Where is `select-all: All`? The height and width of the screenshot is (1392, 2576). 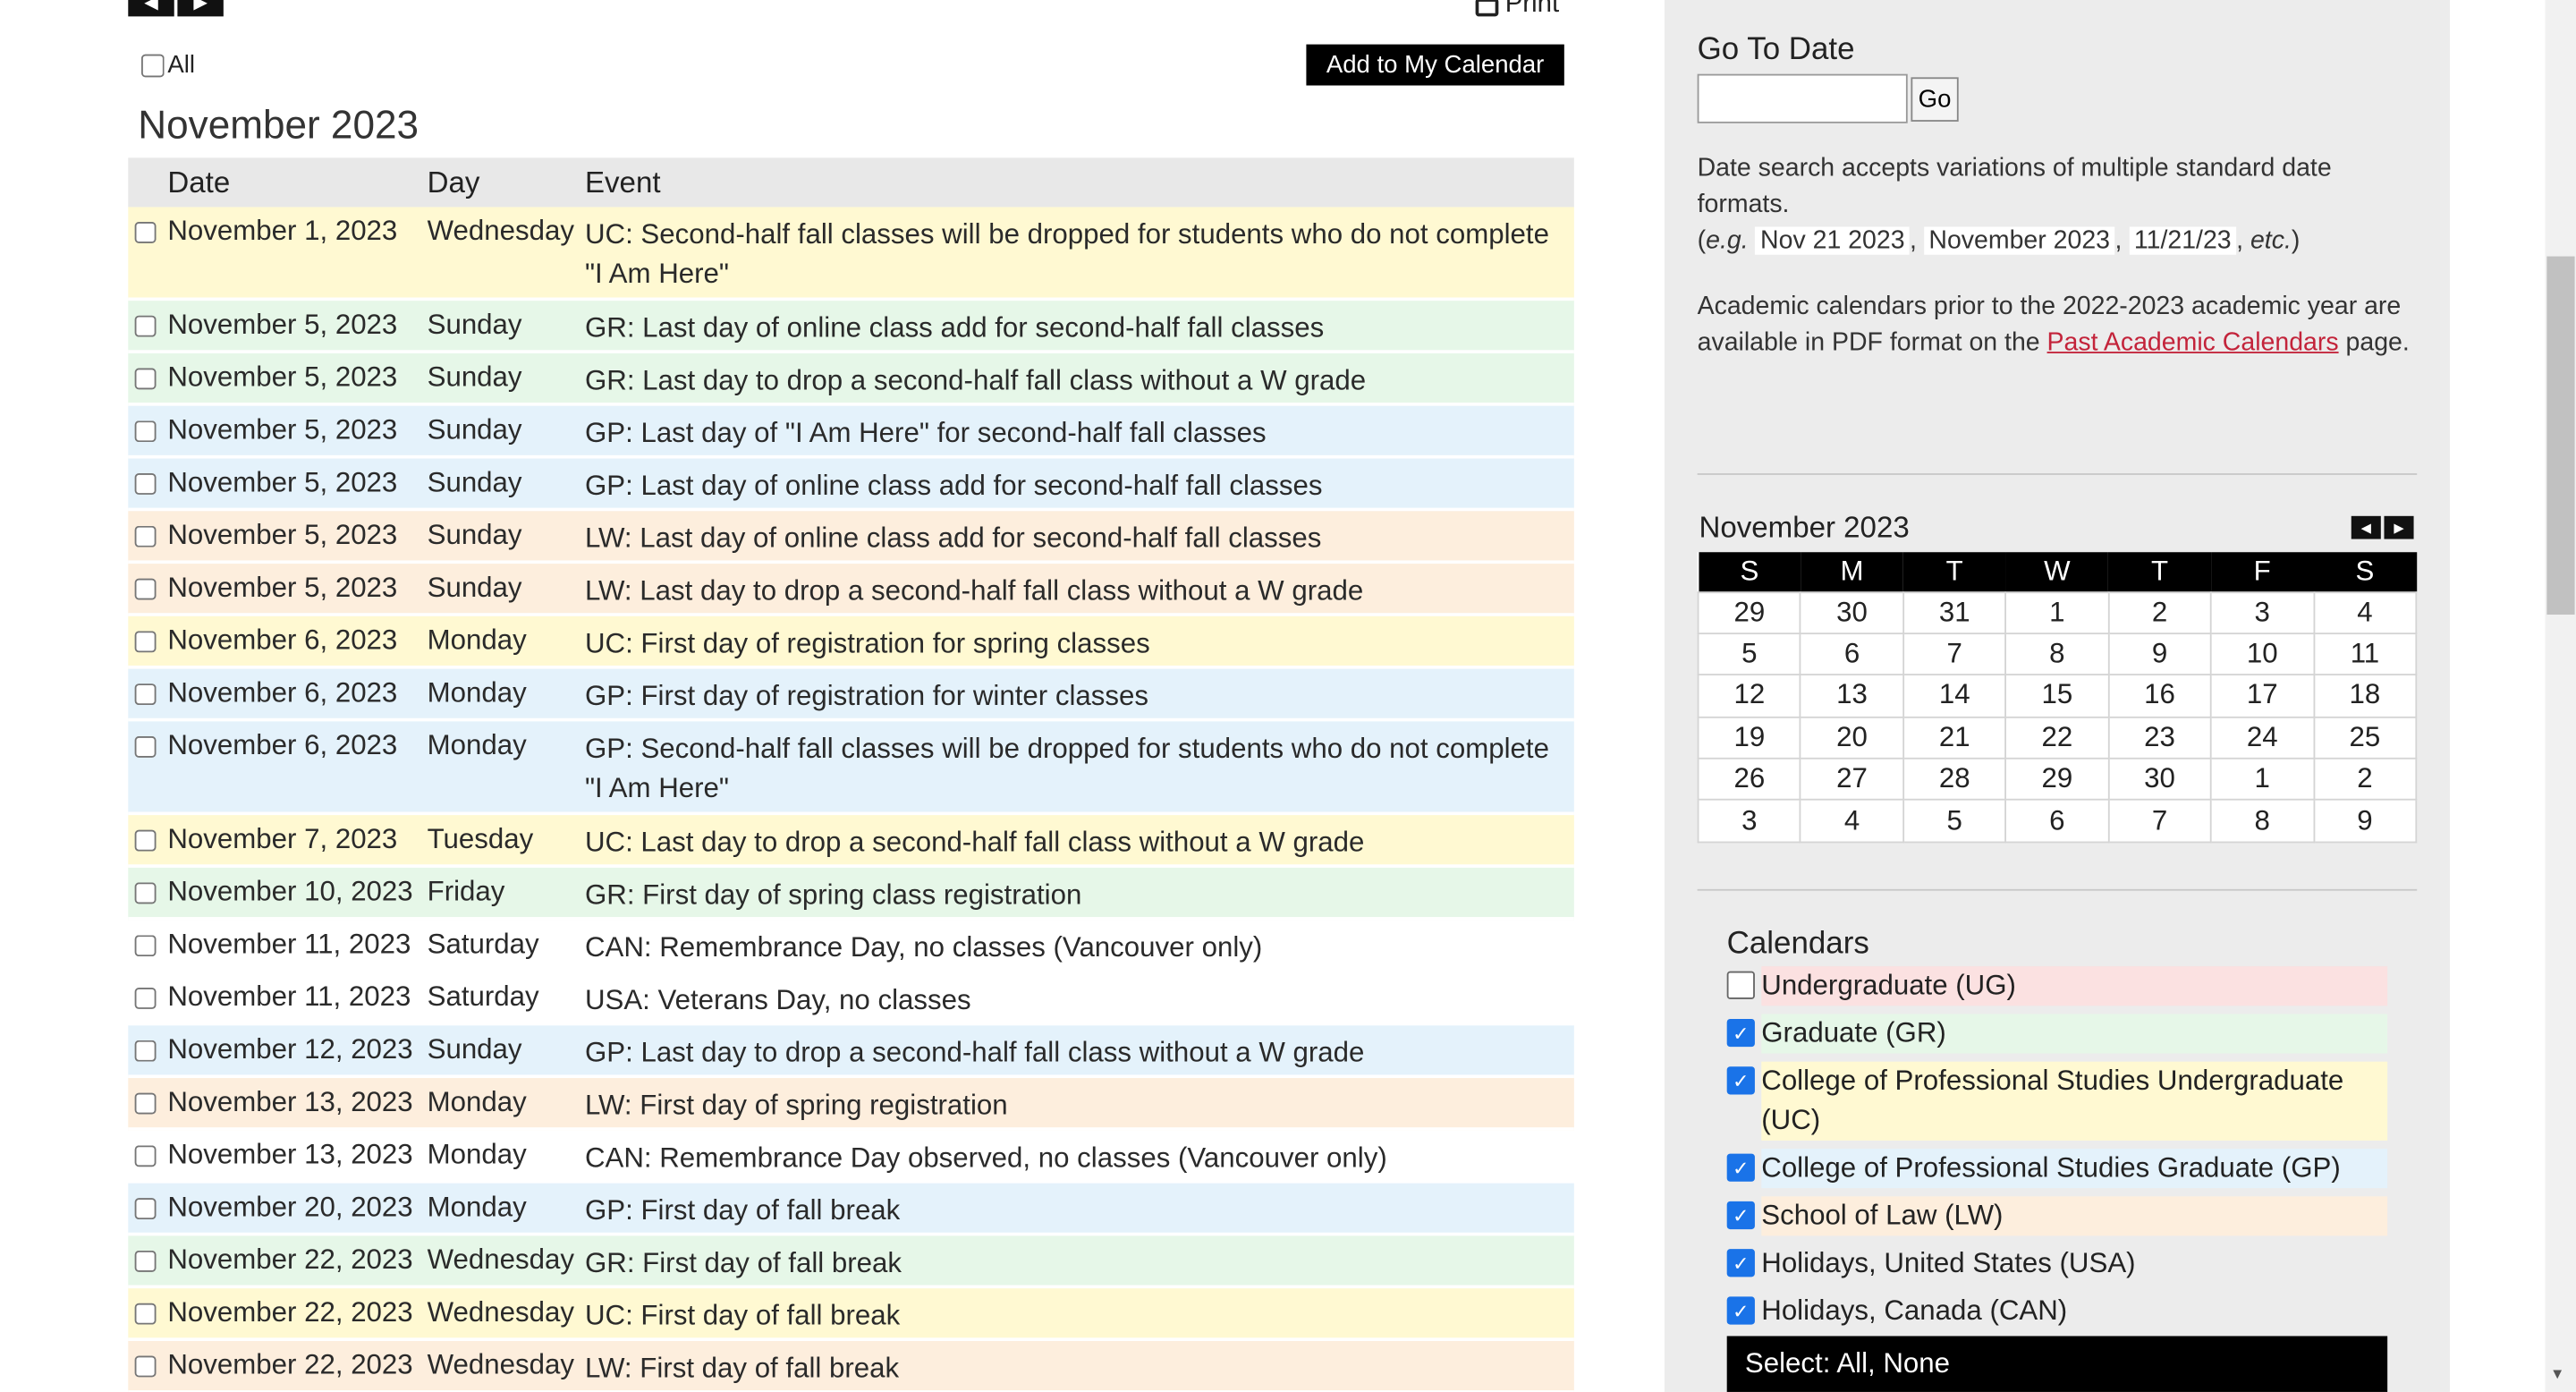 select-all: All is located at coordinates (167, 65).